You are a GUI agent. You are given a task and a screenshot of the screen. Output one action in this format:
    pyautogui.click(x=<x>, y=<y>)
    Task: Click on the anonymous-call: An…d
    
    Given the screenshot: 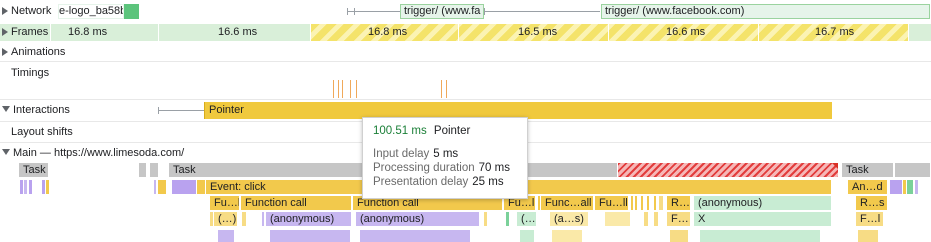 What is the action you would take?
    pyautogui.click(x=868, y=187)
    